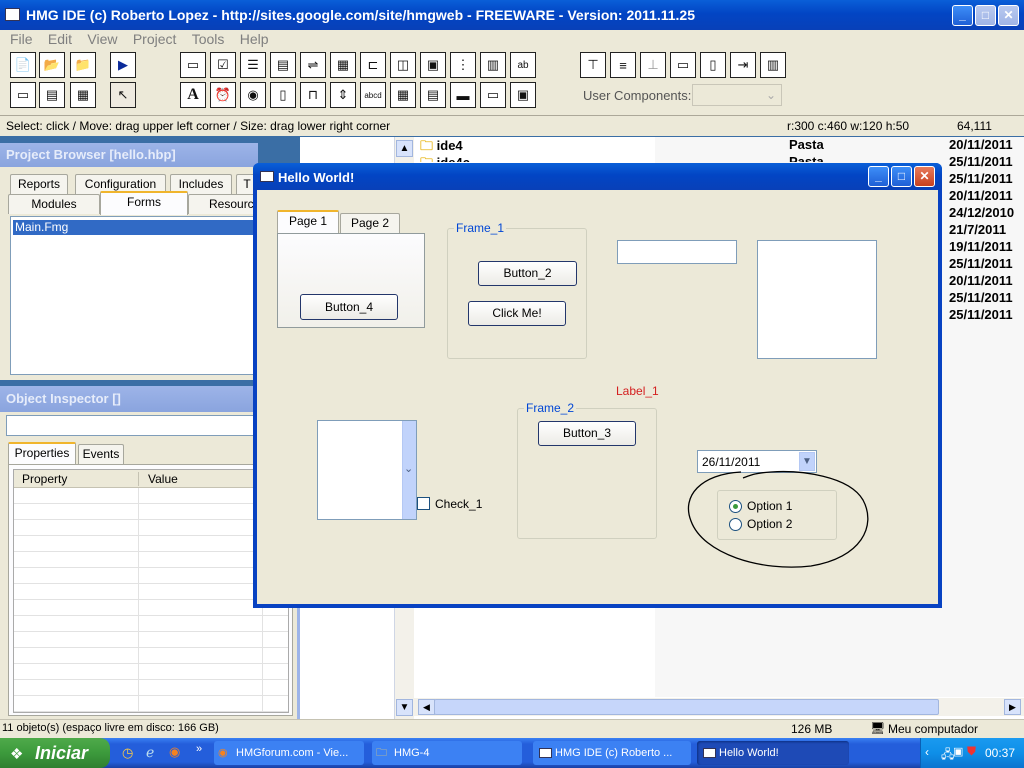 This screenshot has width=1024, height=768. Describe the element at coordinates (1012, 707) in the screenshot. I see `scroll-right-arrow: ▶` at that location.